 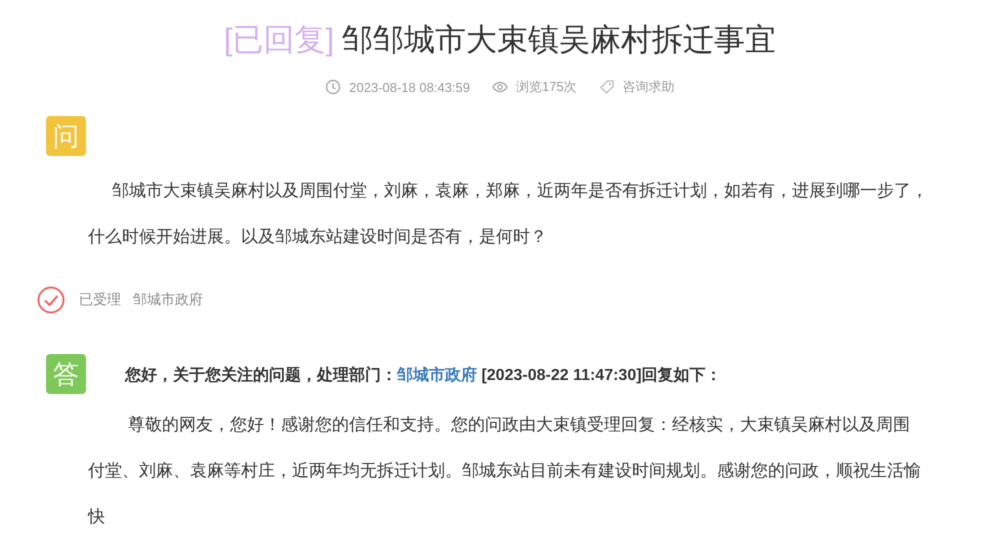 I want to click on reply-heading: 您好，关于您关注的问题，处理部门：邹城市政府 [2023-08-22 11:47:30]回复如下：, so click(x=423, y=375).